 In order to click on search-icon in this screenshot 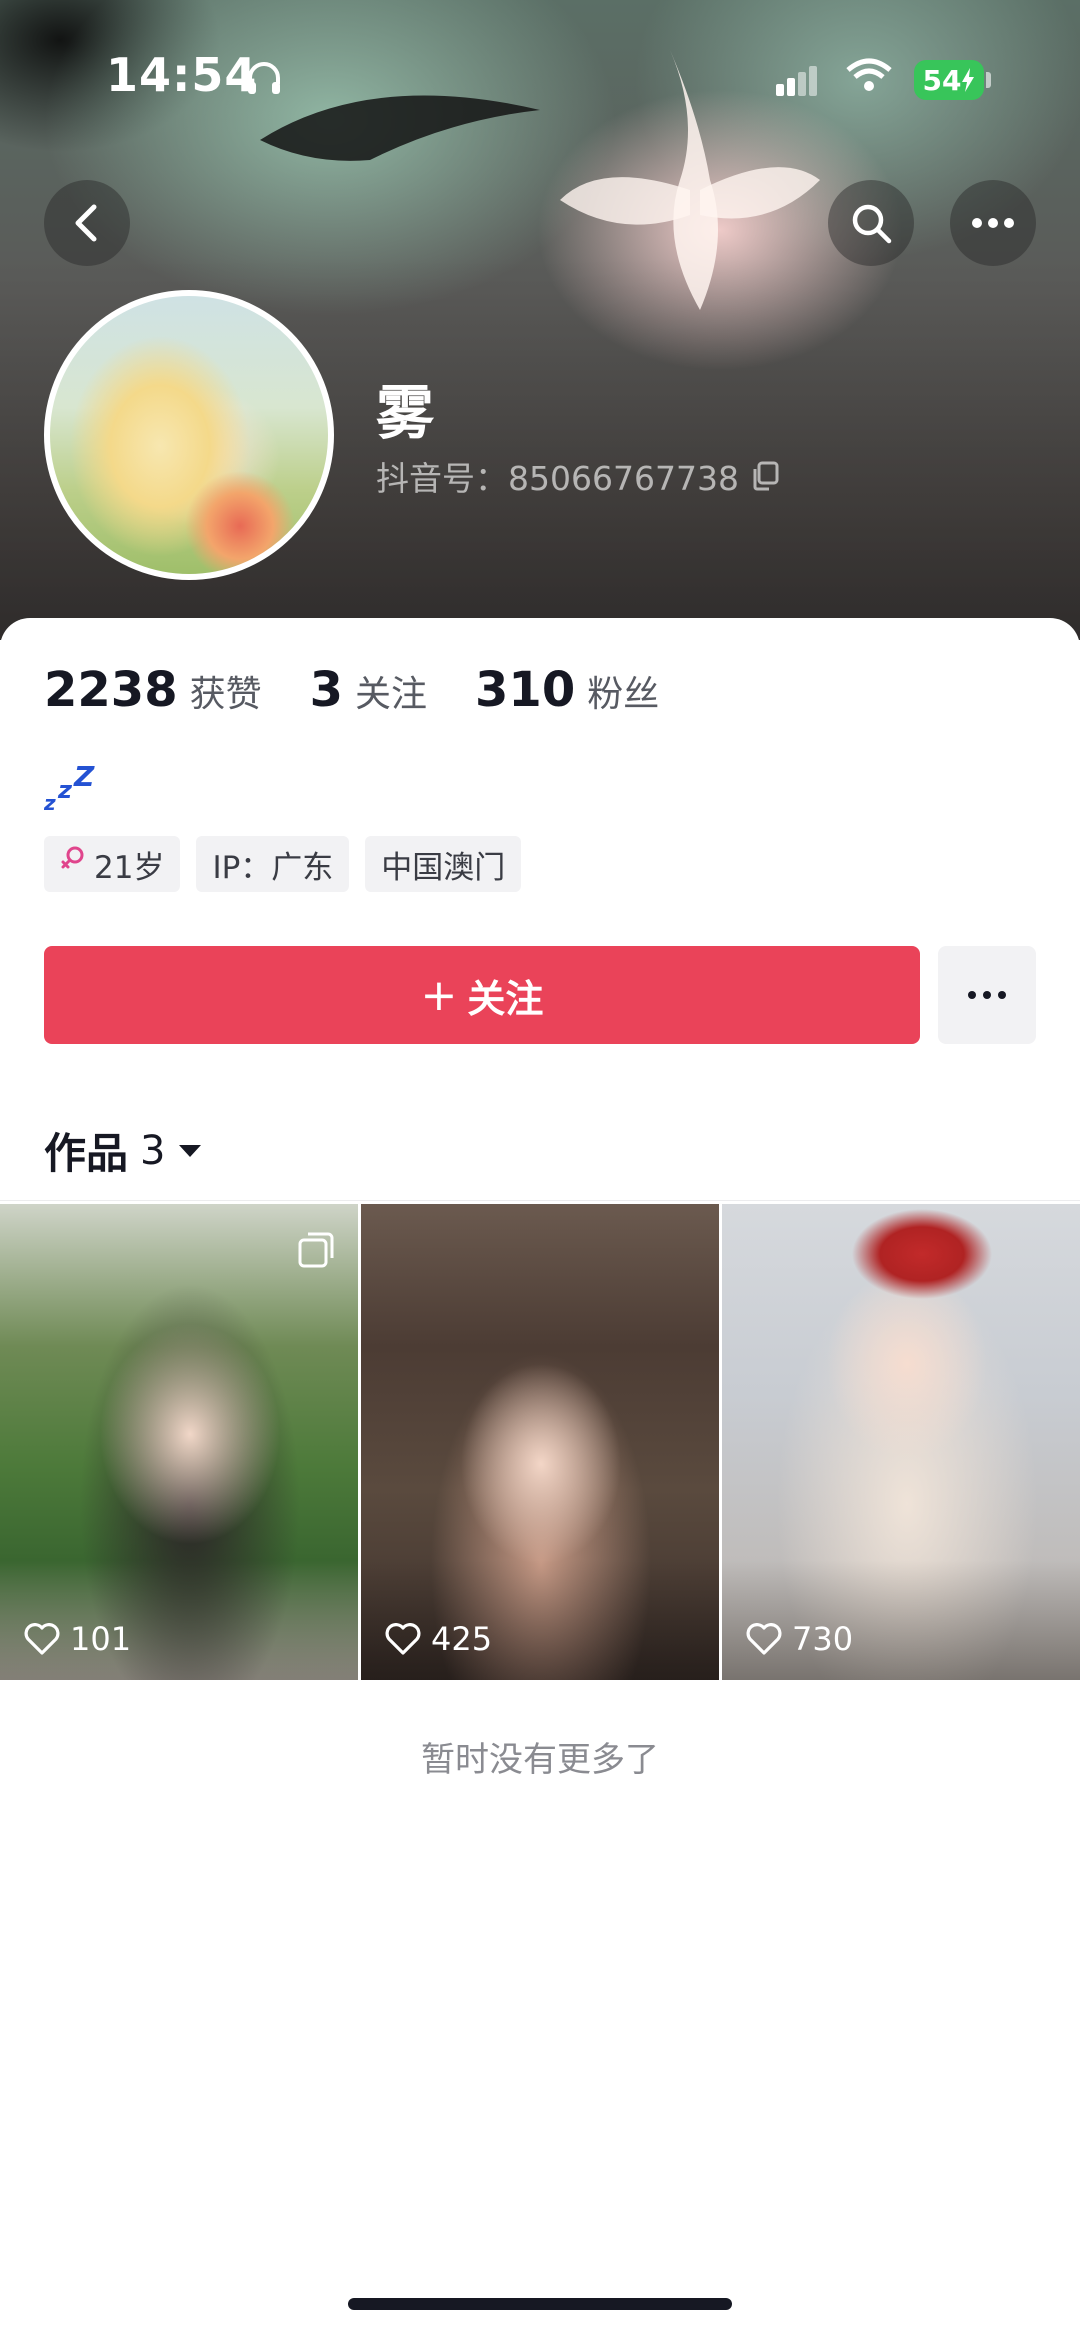, I will do `click(872, 224)`.